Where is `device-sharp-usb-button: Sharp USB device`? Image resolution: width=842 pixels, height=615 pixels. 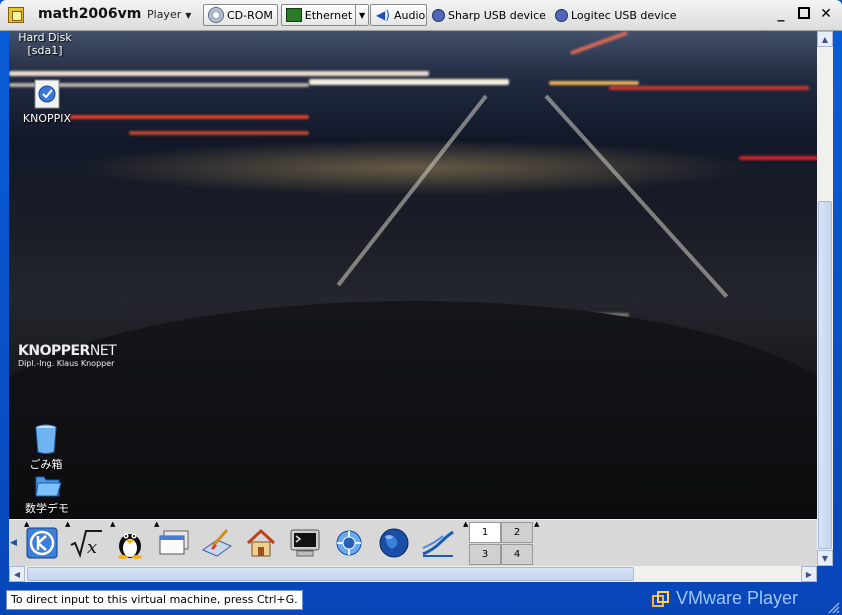 device-sharp-usb-button: Sharp USB device is located at coordinates (487, 15).